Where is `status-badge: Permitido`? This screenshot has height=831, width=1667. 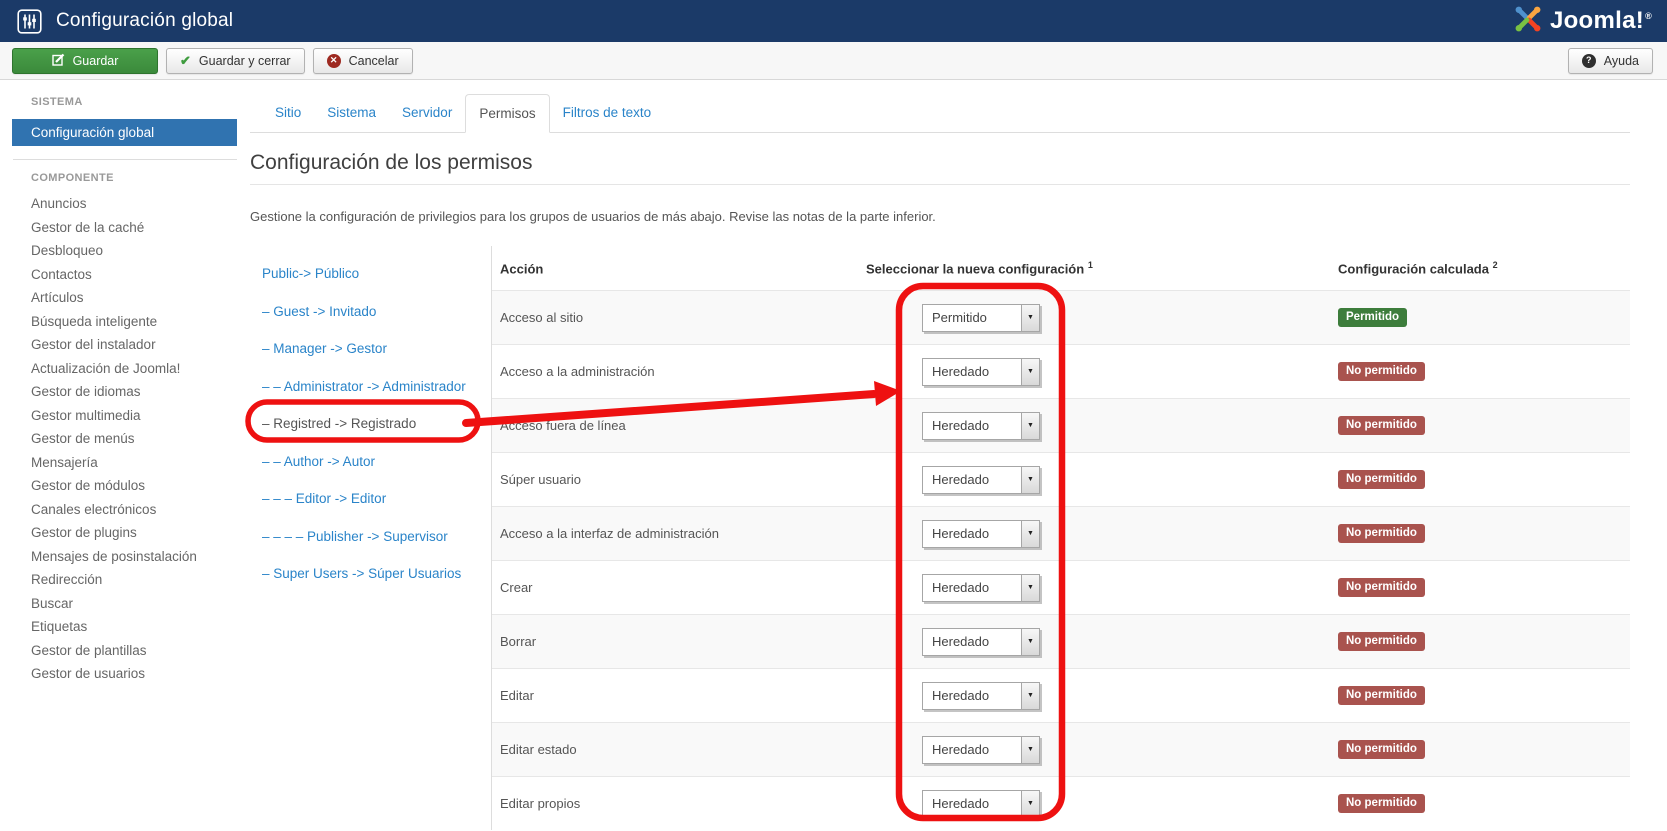 status-badge: Permitido is located at coordinates (1373, 317).